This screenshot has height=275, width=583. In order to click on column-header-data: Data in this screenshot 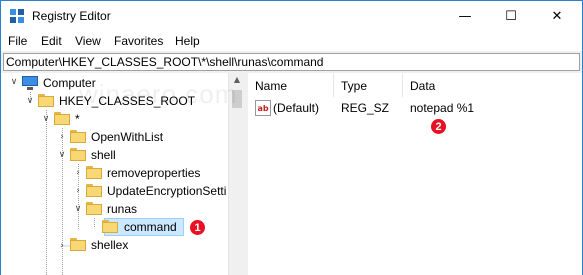, I will do `click(492, 85)`.